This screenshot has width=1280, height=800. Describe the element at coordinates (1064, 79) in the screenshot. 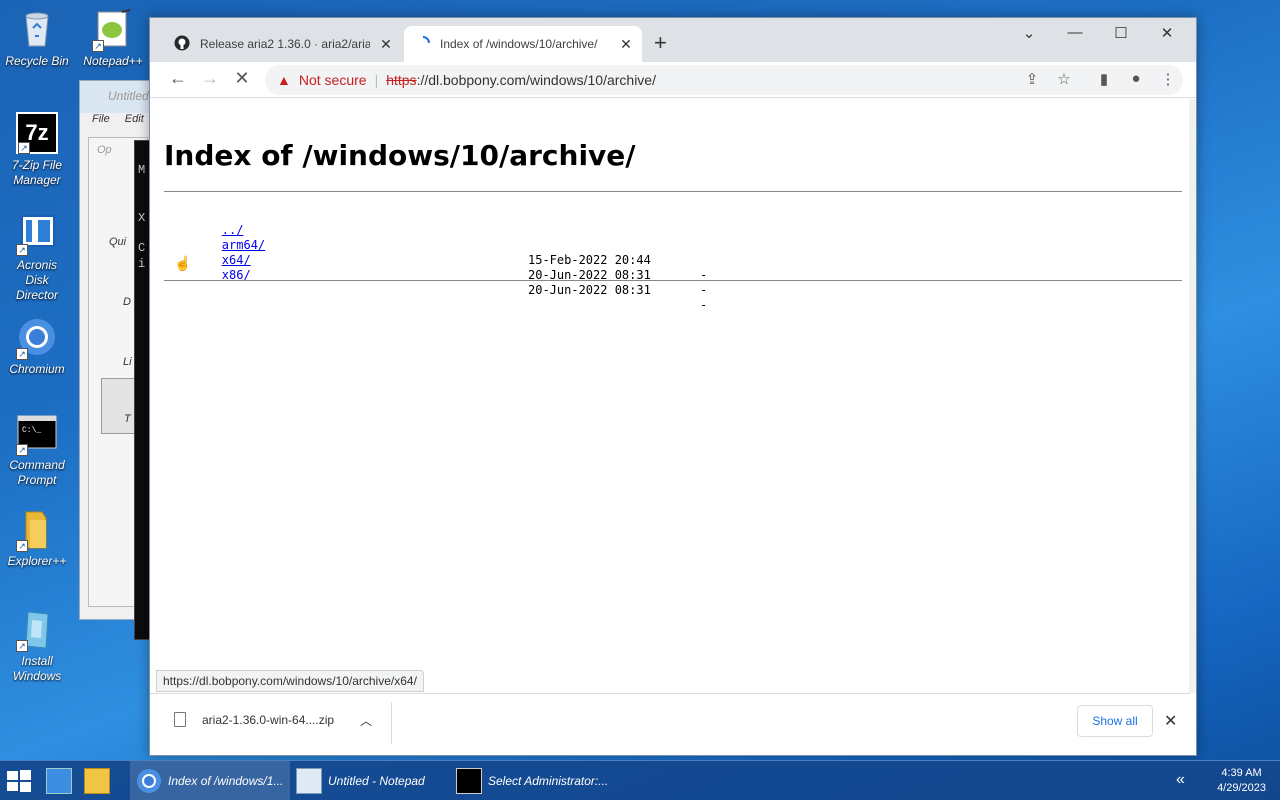

I see `bookmark-star-icon: ☆` at that location.